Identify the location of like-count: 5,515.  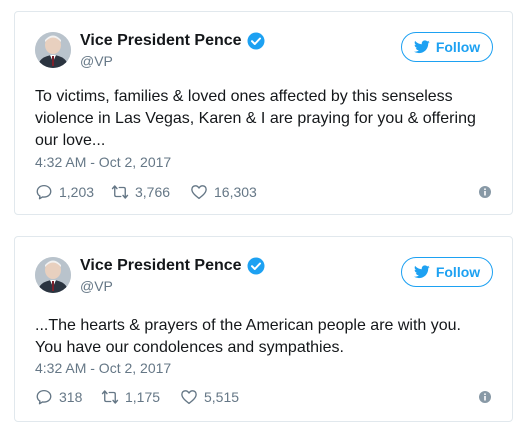
(222, 397).